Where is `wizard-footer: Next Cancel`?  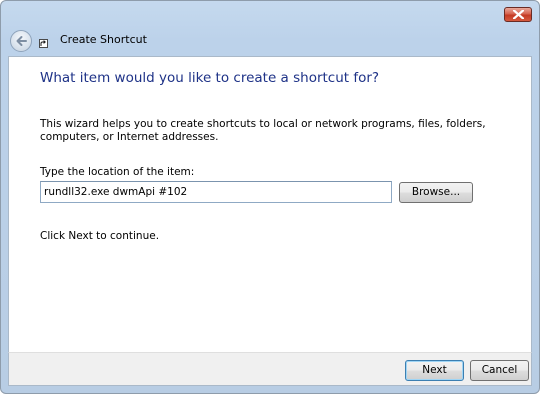
wizard-footer: Next Cancel is located at coordinates (270, 369).